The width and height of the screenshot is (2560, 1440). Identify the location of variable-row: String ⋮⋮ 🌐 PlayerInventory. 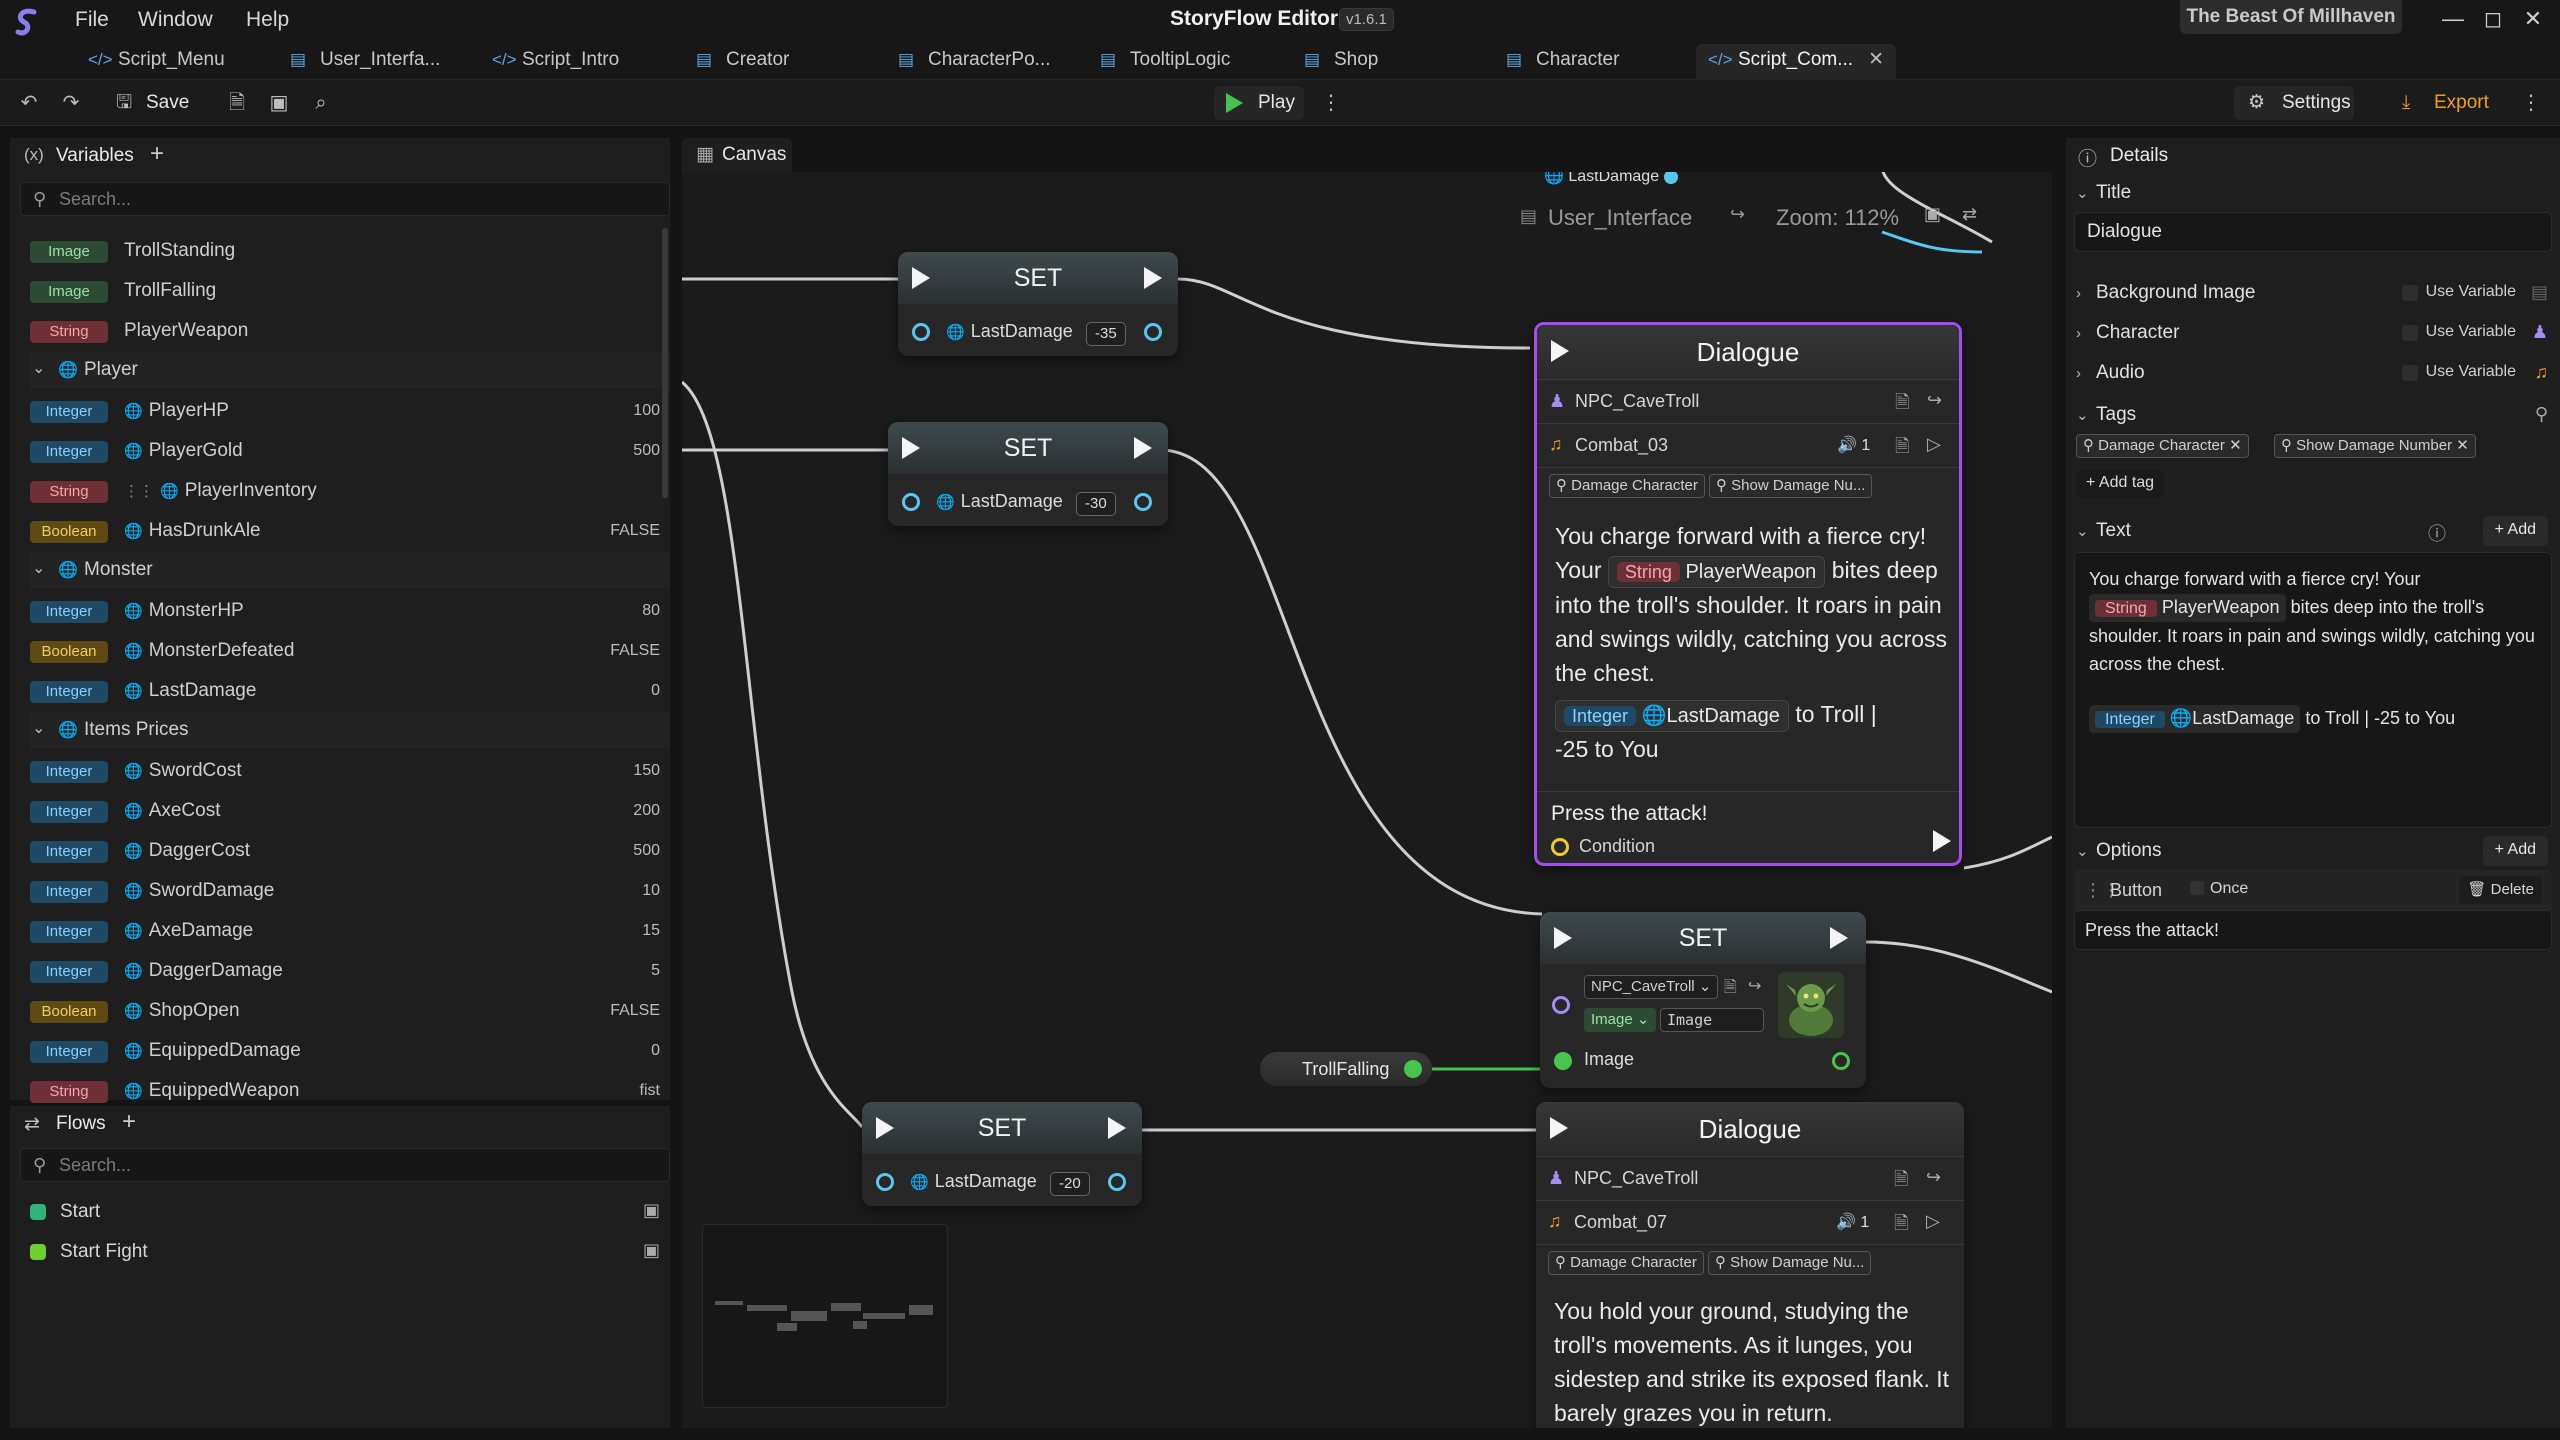
(350, 492).